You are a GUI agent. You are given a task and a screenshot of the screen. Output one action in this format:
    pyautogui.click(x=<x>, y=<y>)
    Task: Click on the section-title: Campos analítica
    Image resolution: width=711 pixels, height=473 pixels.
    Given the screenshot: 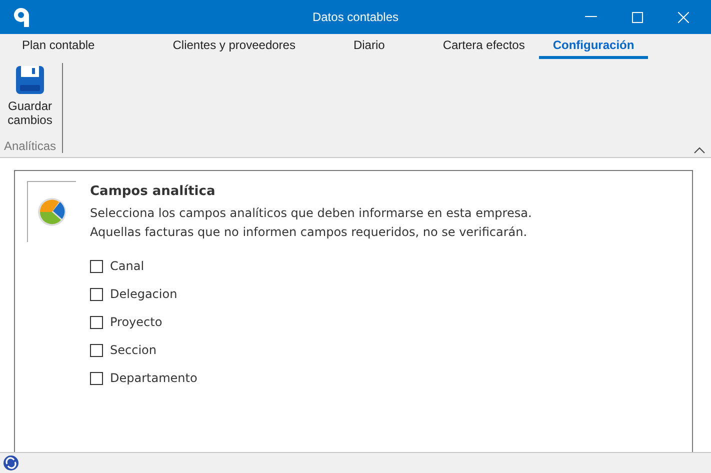 What is the action you would take?
    pyautogui.click(x=153, y=191)
    